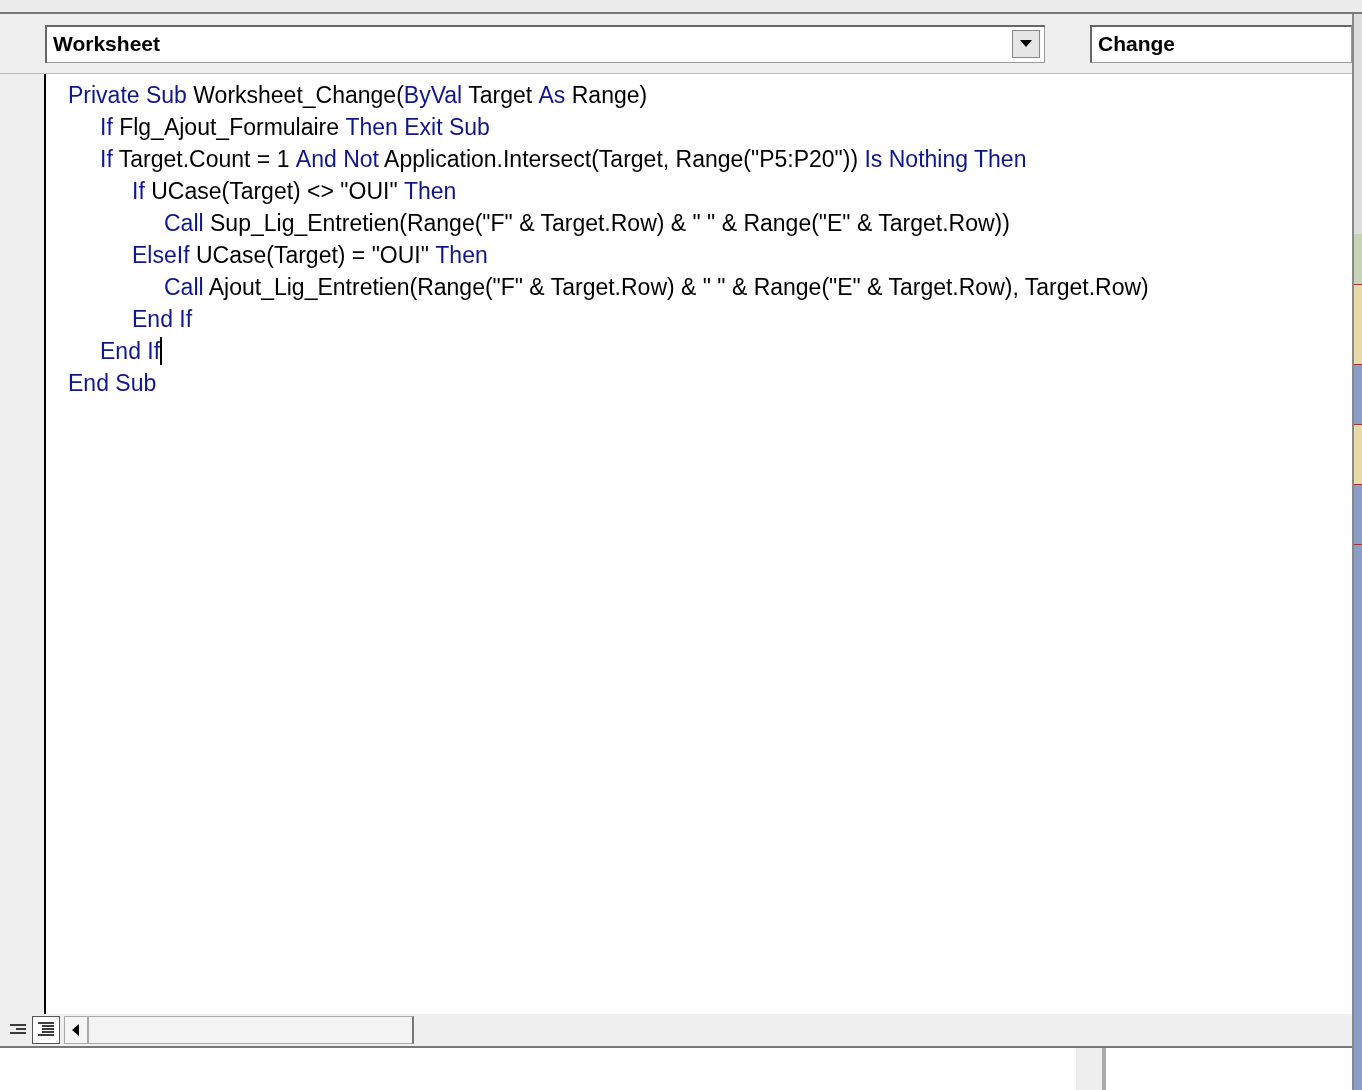  I want to click on left-arrow-icon, so click(76, 1030).